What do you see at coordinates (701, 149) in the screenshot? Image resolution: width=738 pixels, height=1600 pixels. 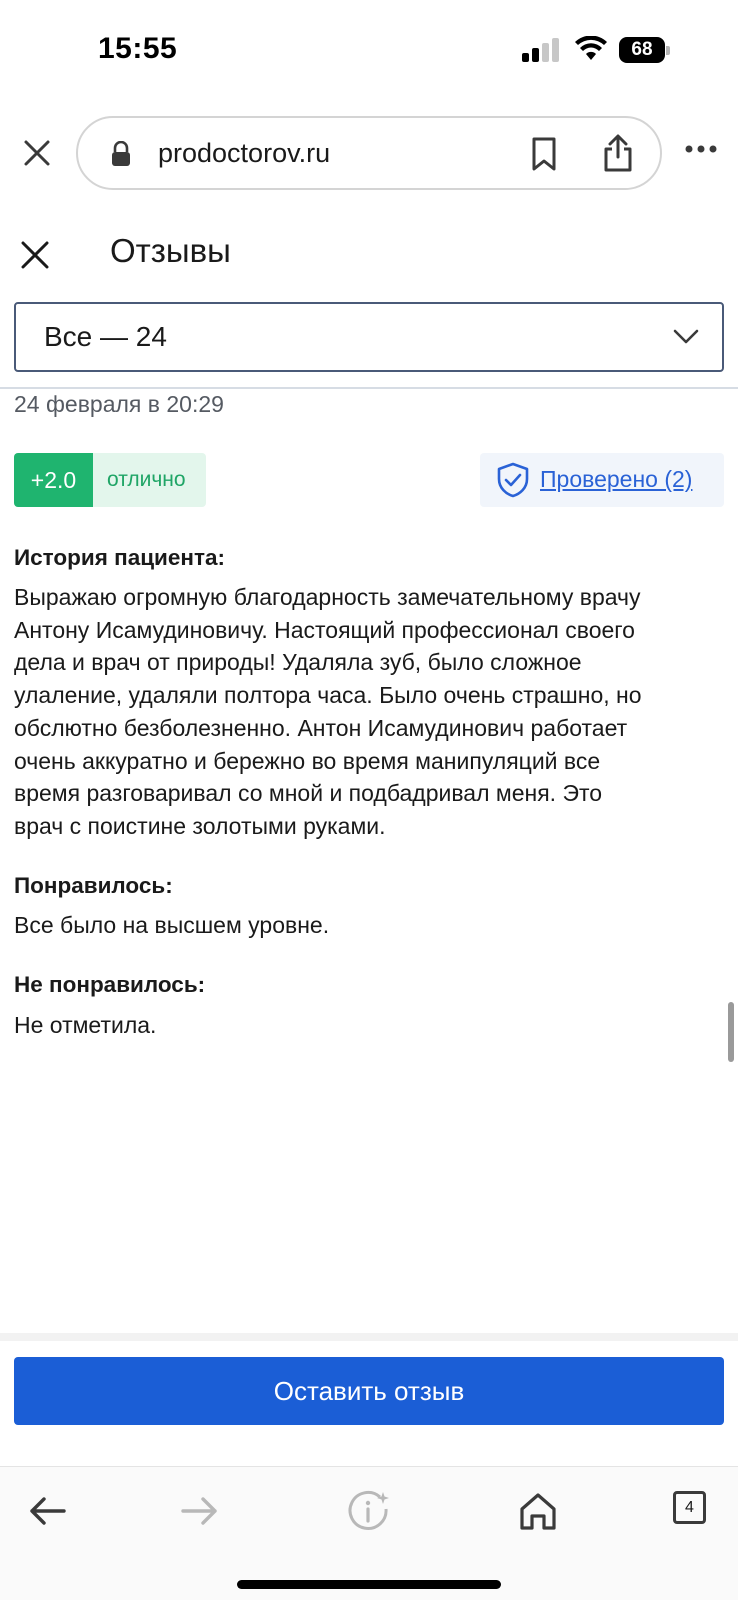 I see `more-icon` at bounding box center [701, 149].